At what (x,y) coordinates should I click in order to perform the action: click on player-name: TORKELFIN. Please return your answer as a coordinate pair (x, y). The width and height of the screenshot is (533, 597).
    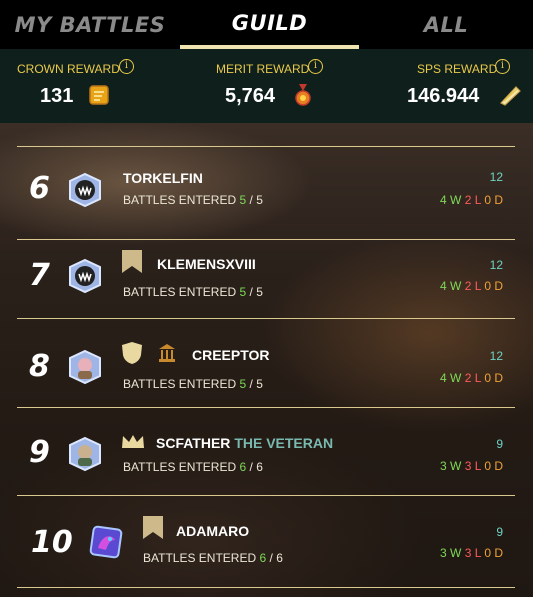
    Looking at the image, I should click on (163, 178).